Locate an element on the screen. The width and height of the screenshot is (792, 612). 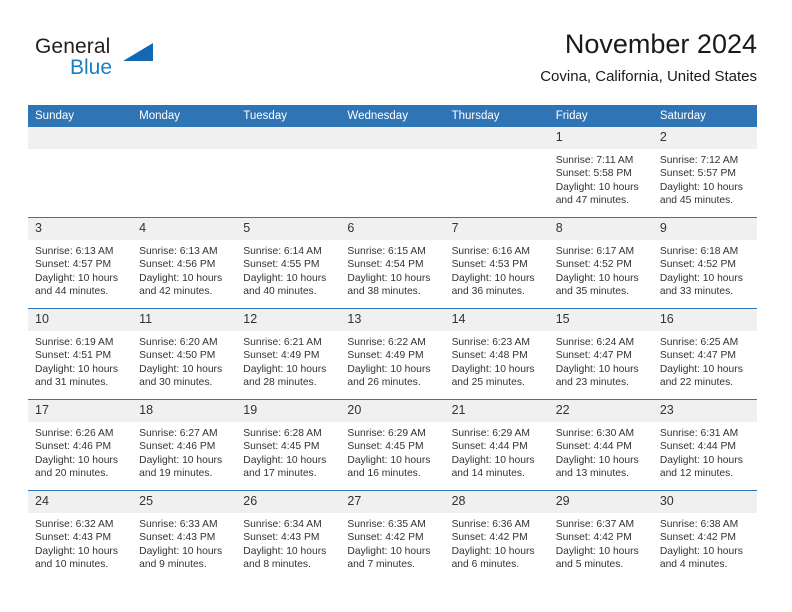
day-number: 16 is located at coordinates (704, 320).